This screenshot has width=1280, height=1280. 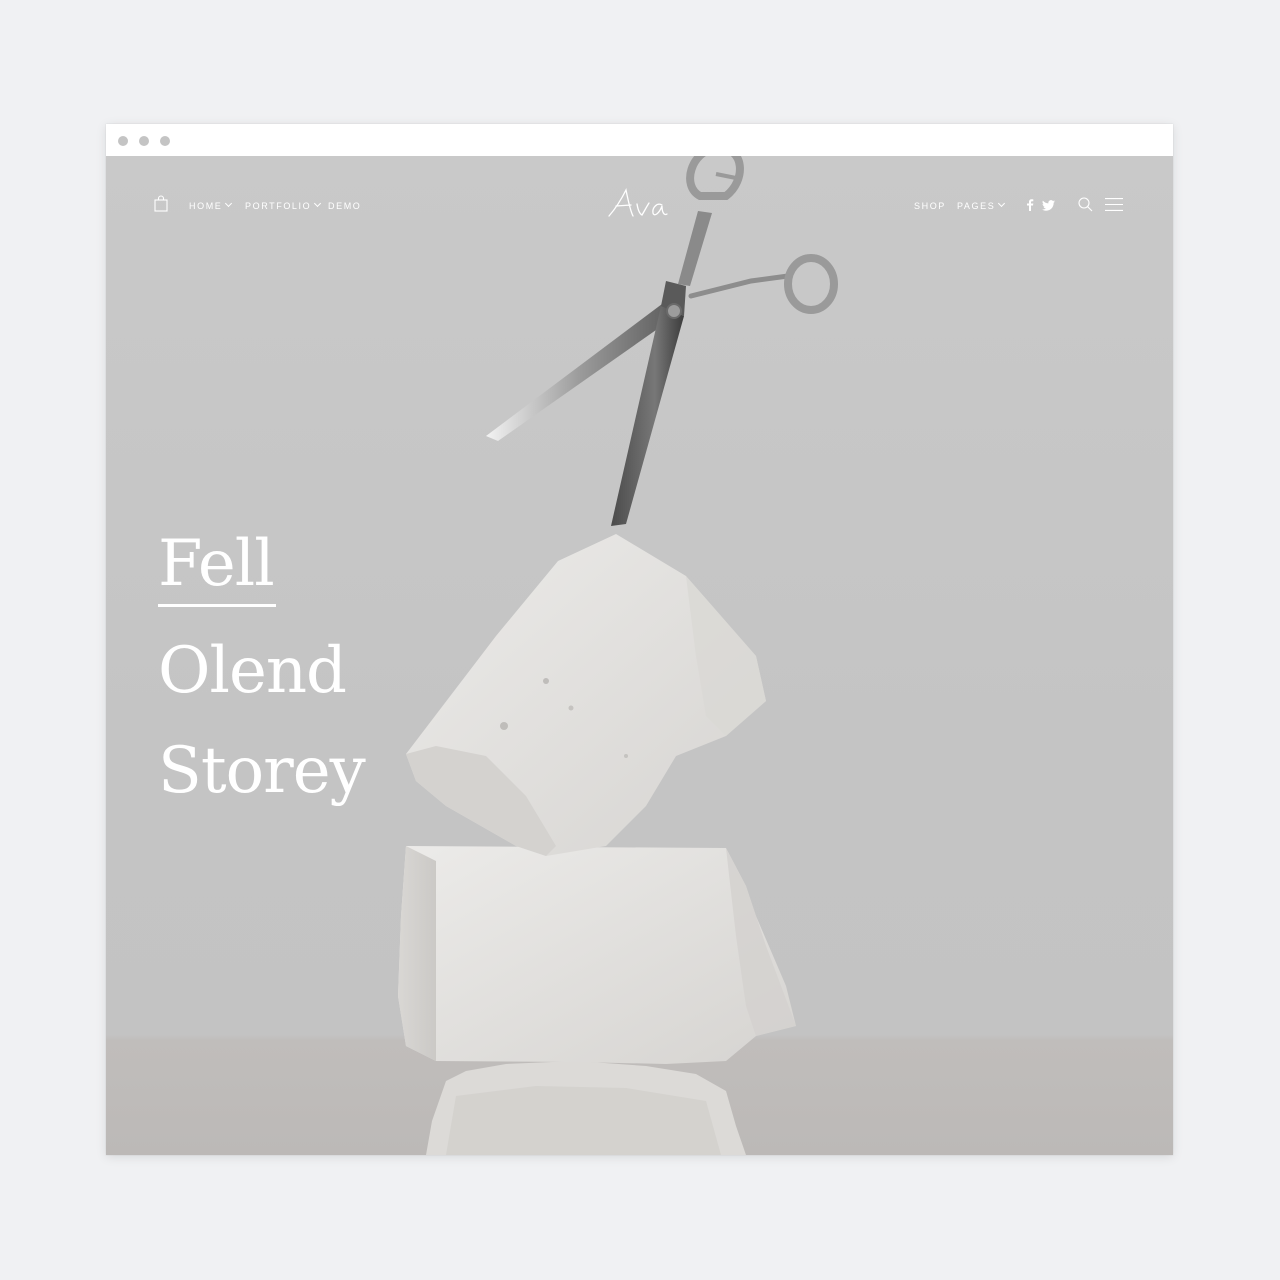 What do you see at coordinates (217, 565) in the screenshot?
I see `hero-headline-line: Fell` at bounding box center [217, 565].